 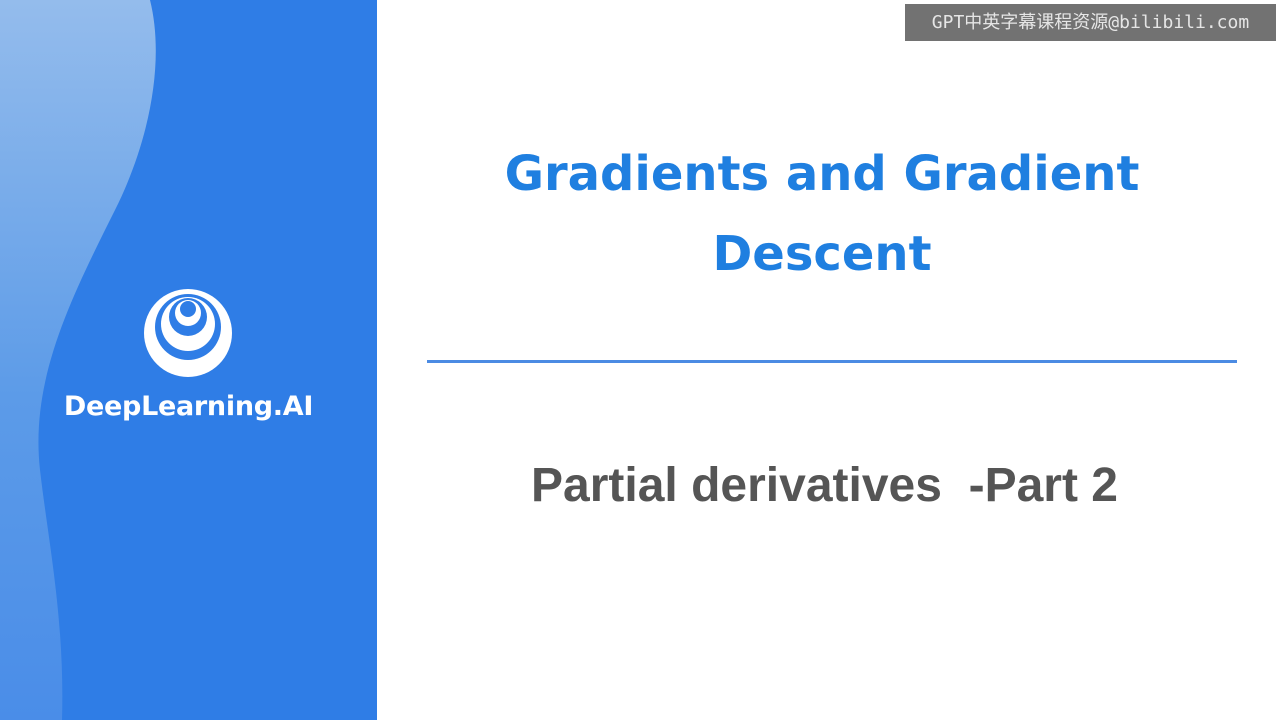 What do you see at coordinates (824, 485) in the screenshot?
I see `slide-subtitle: Partial derivatives -Part 2` at bounding box center [824, 485].